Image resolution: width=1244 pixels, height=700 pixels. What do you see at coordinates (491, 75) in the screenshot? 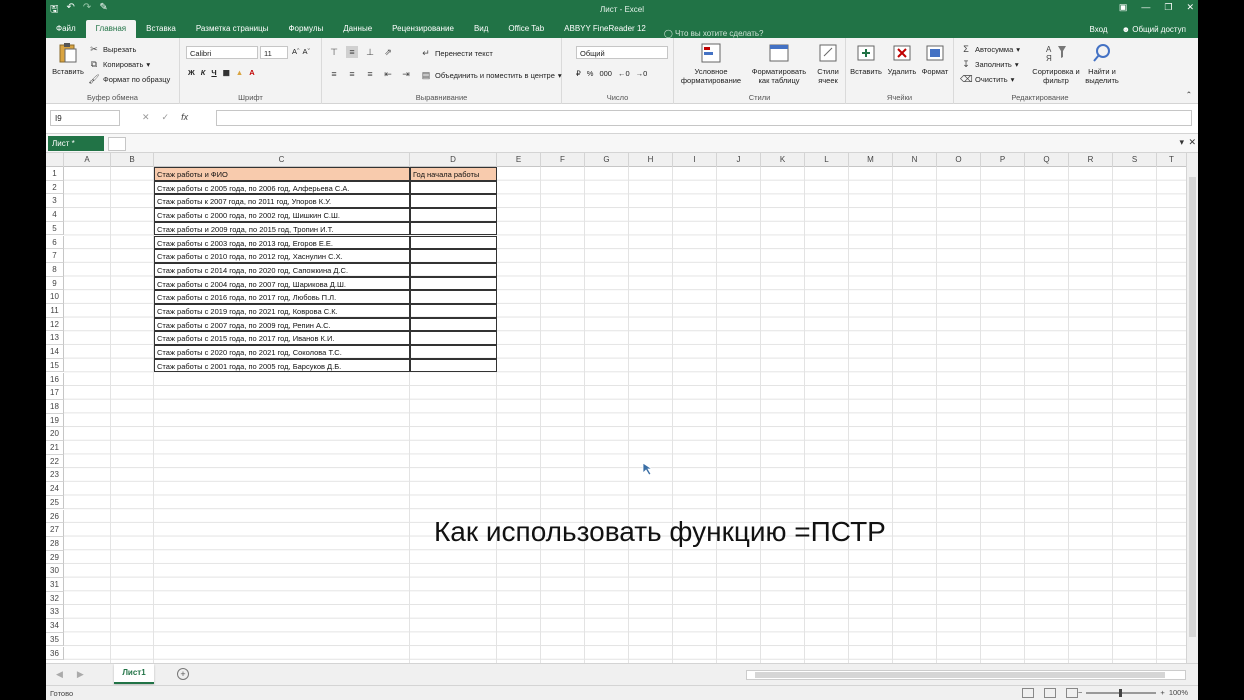
I see `merge-center-button: ▤ Объединить и поместить в центре ▾` at bounding box center [491, 75].